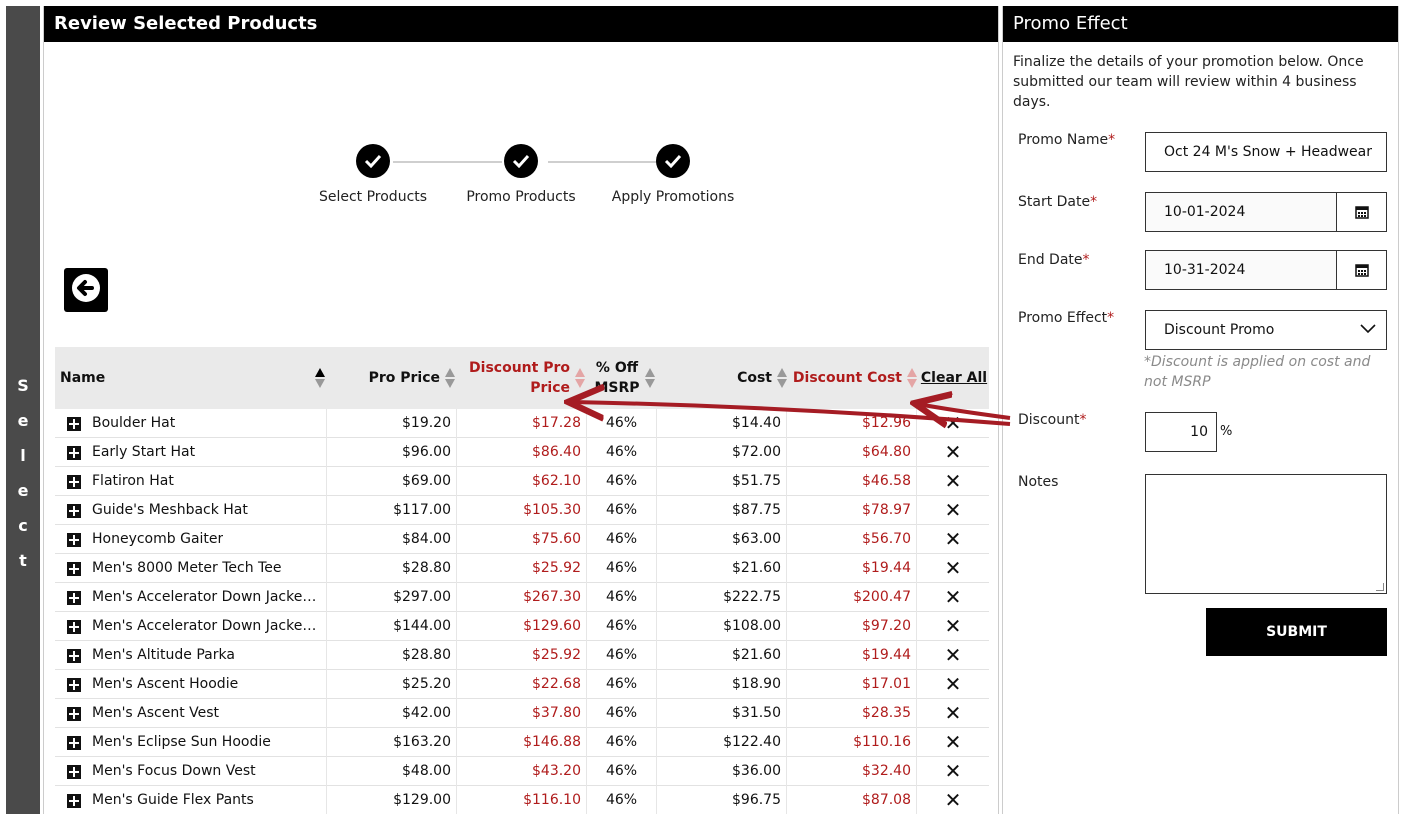 The height and width of the screenshot is (814, 1408). I want to click on end-date-input: 10-31-2024, so click(1241, 270).